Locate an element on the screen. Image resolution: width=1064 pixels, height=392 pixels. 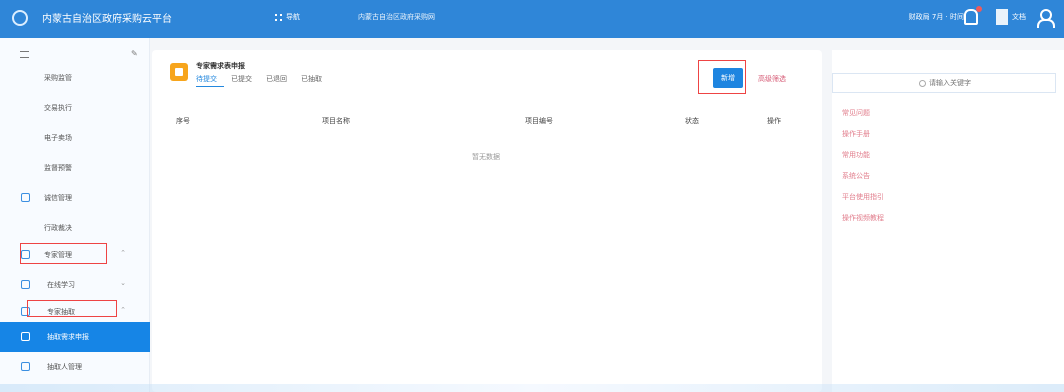
sidebar-item-procurement: 采购监管 is located at coordinates (75, 78).